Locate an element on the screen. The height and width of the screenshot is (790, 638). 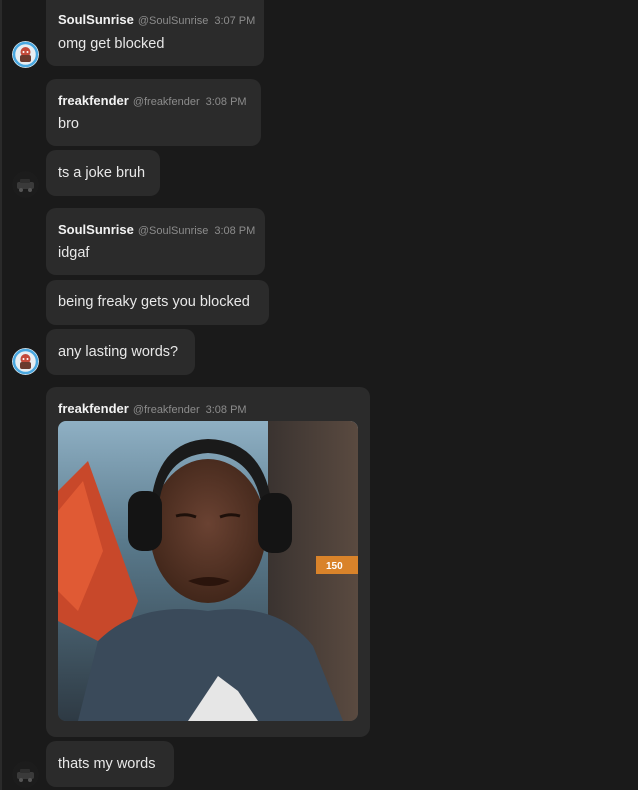
message-bubble: being freaky gets you blocked is located at coordinates (157, 302).